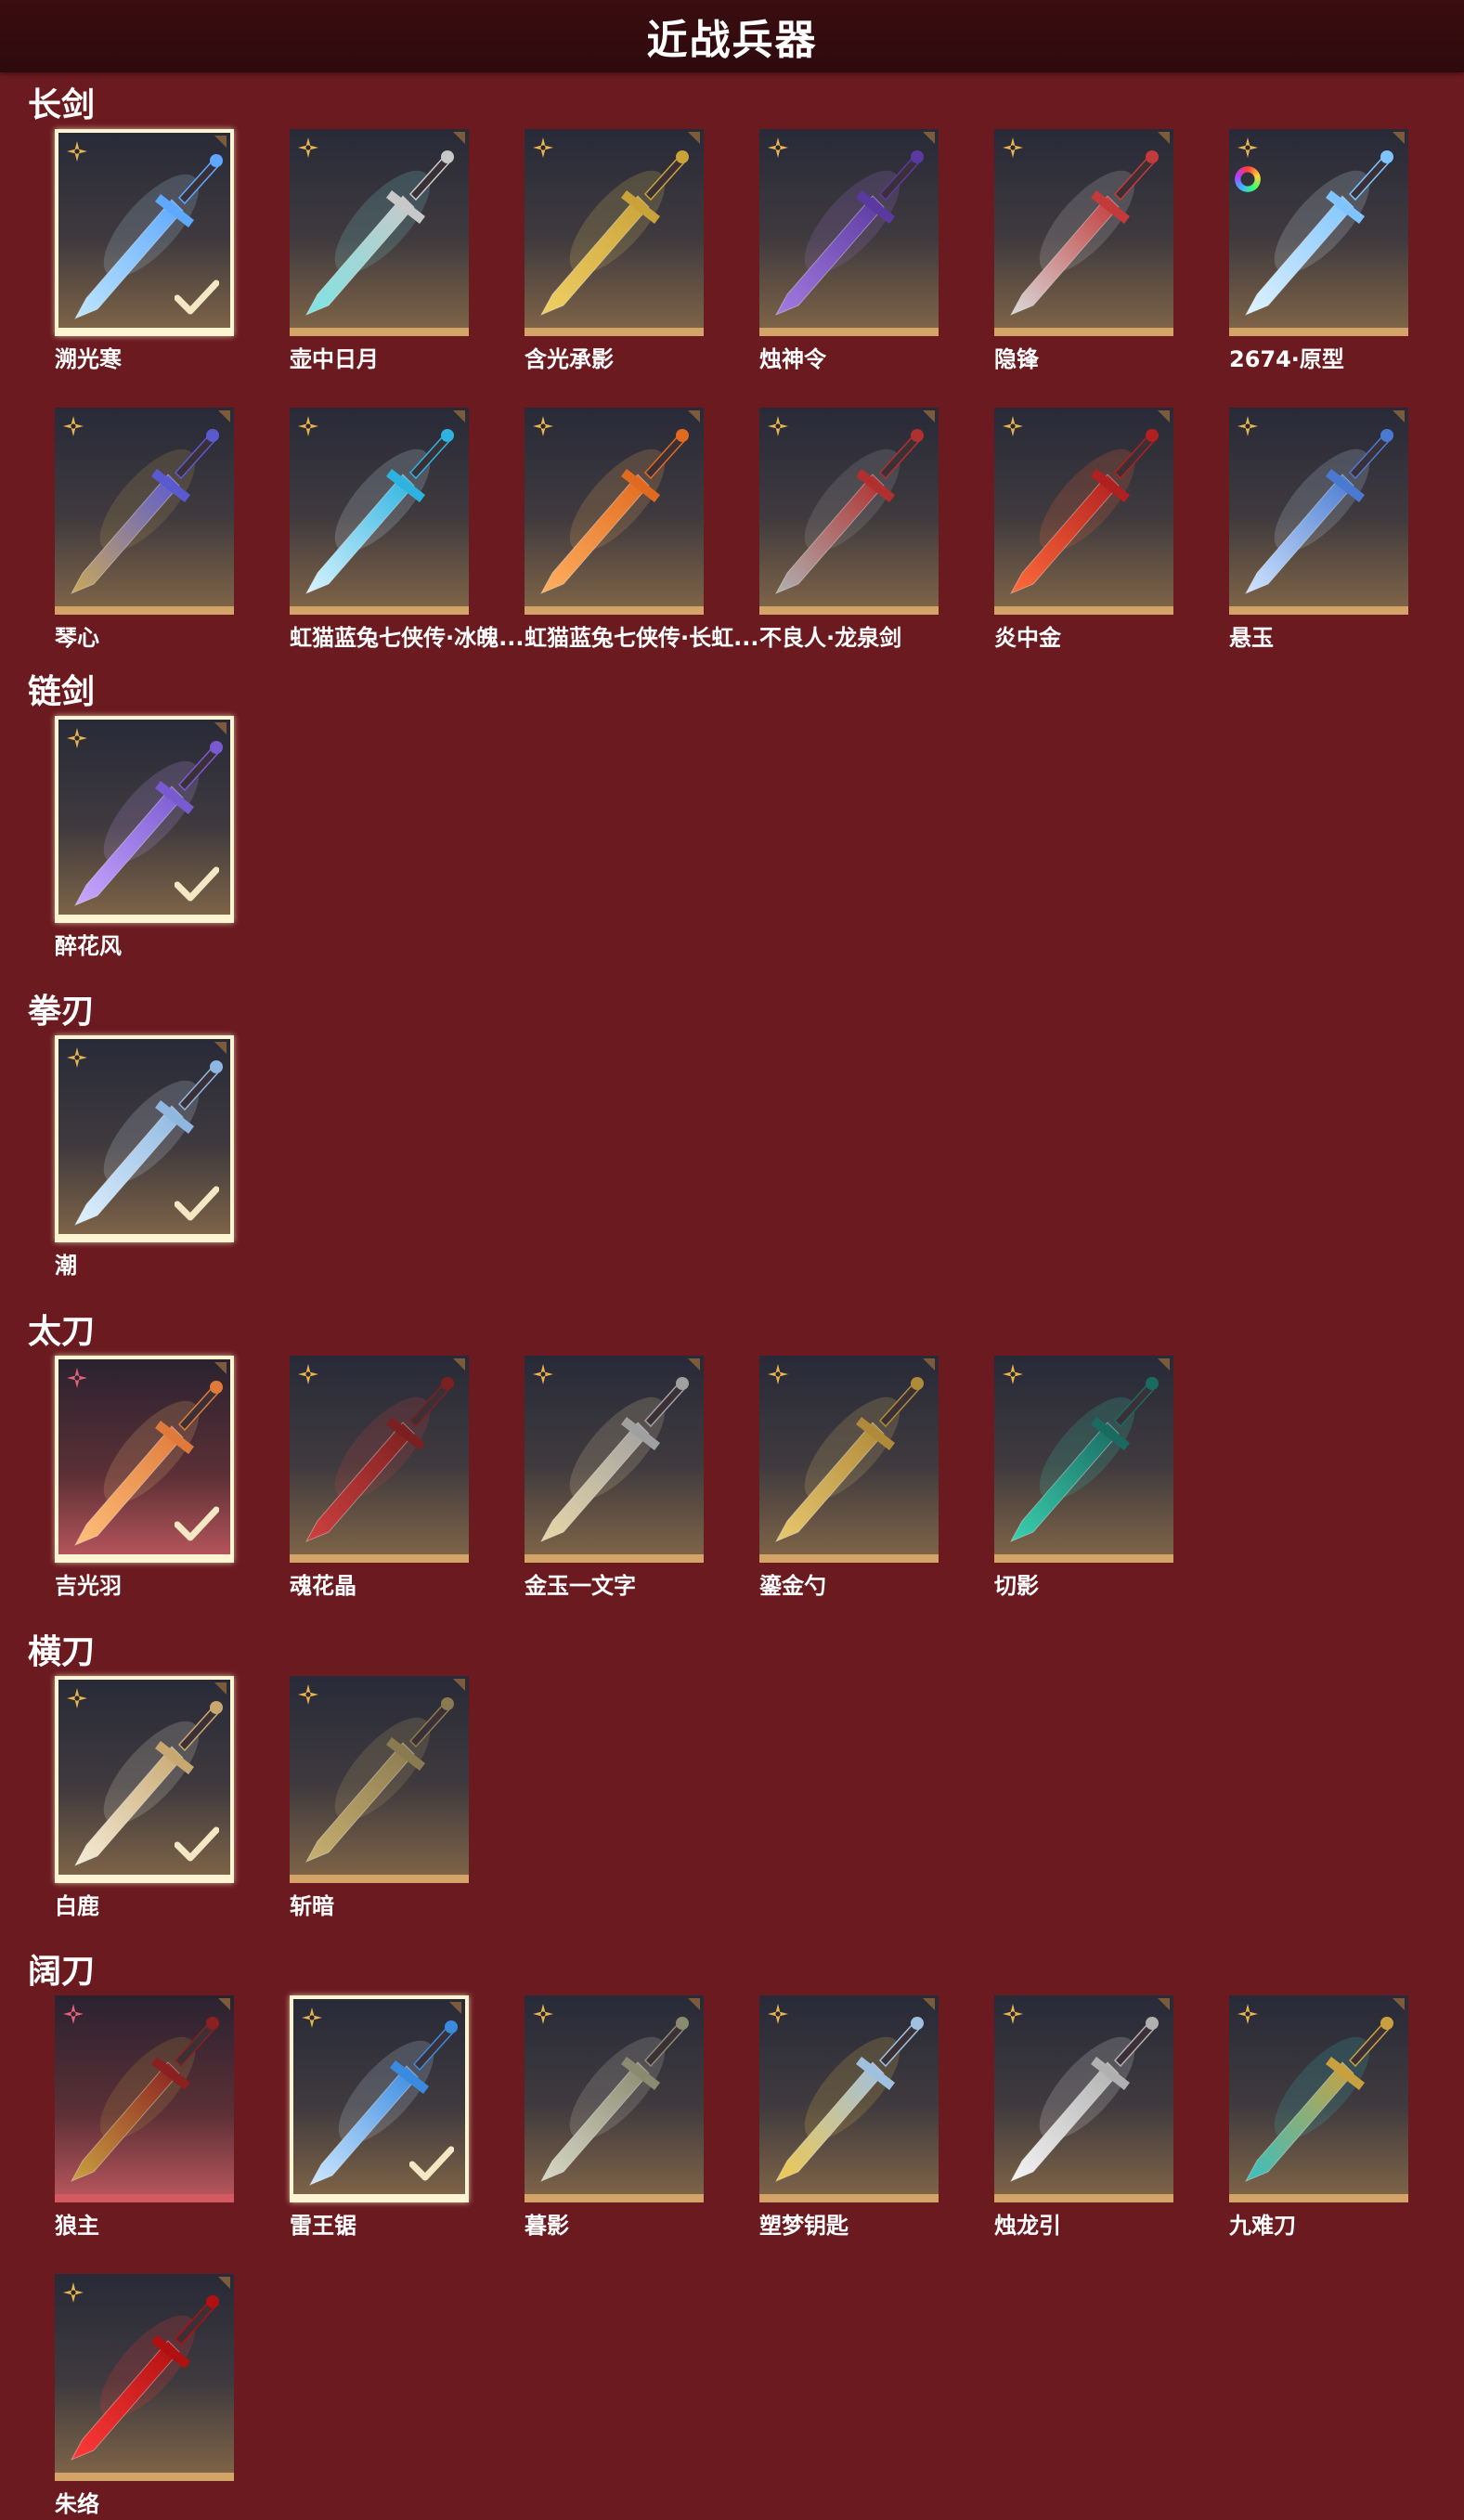 This screenshot has width=1464, height=2520. Describe the element at coordinates (62, 692) in the screenshot. I see `section-title-lianjian: 链剑` at that location.